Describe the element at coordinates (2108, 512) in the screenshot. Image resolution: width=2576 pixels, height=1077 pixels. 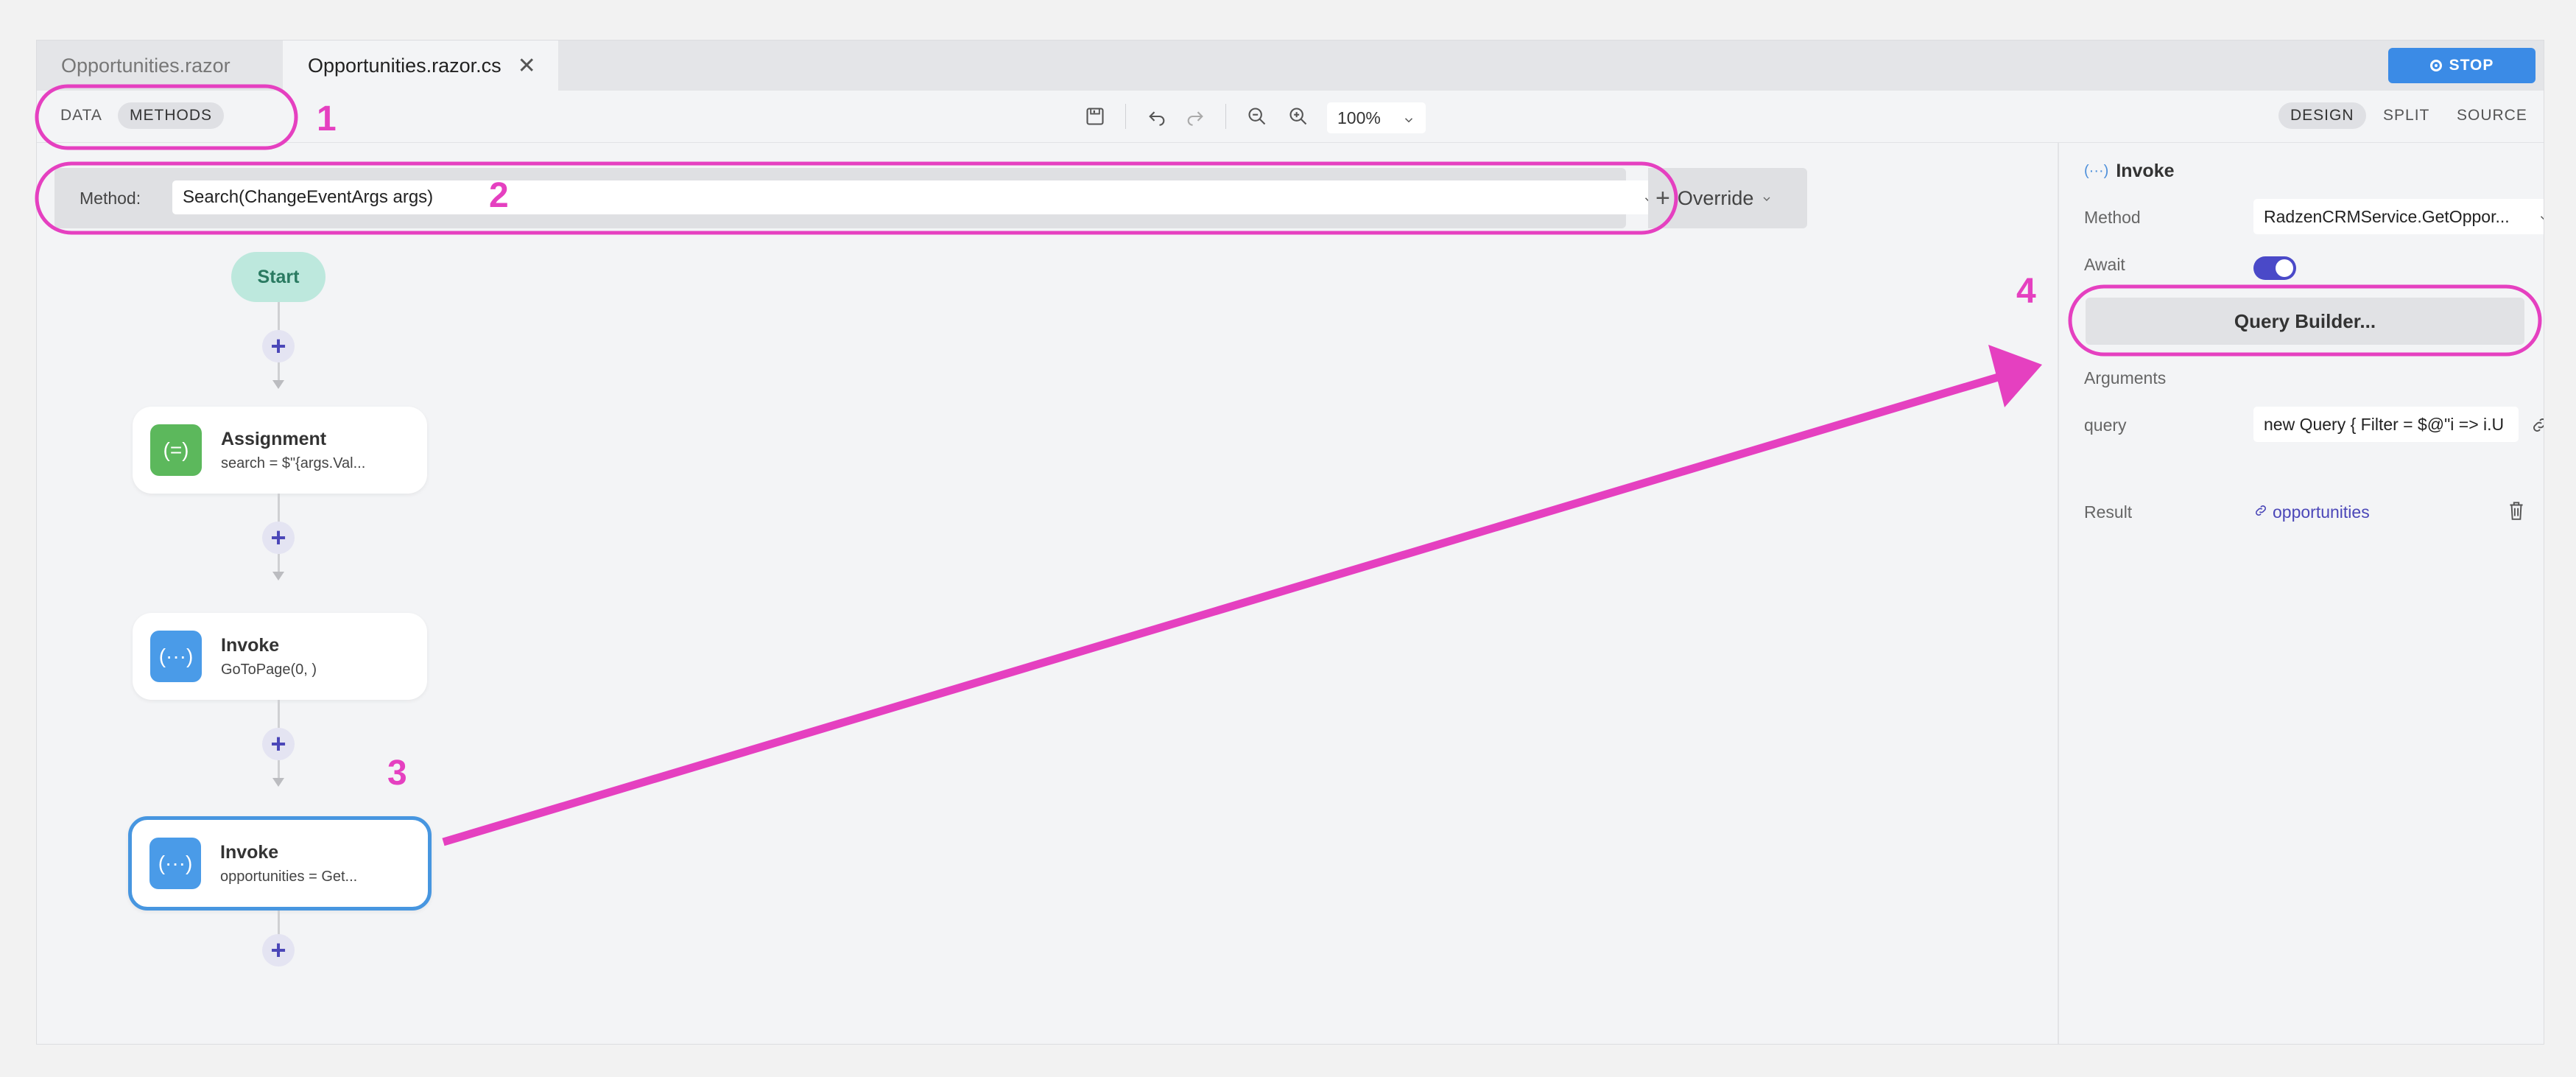
I see `result-label: Result` at that location.